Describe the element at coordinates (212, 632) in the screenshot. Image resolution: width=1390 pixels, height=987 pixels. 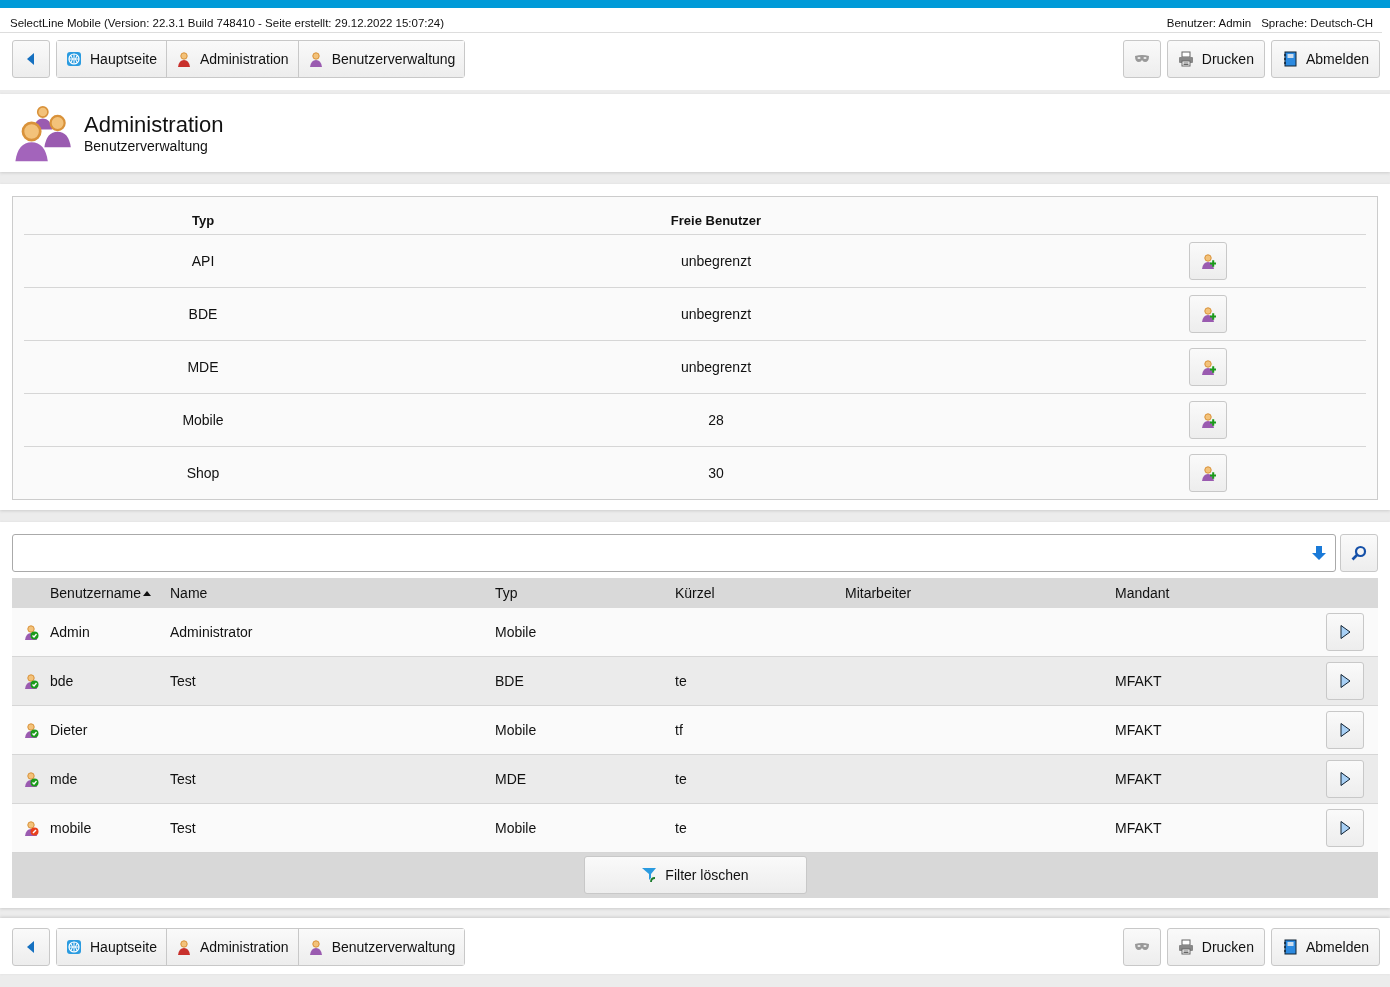
I see `table-cell-text: Administrator` at that location.